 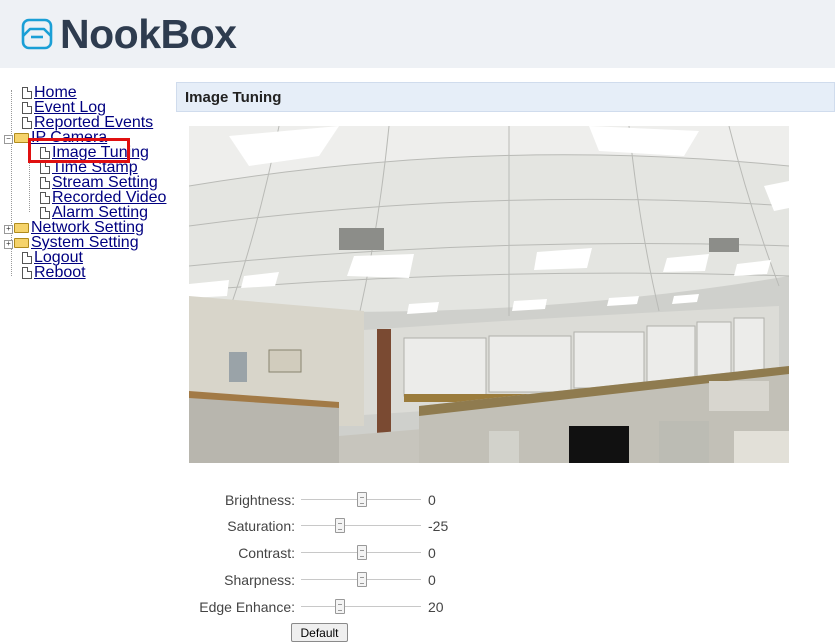 I want to click on saturation-value: -25, so click(x=438, y=526).